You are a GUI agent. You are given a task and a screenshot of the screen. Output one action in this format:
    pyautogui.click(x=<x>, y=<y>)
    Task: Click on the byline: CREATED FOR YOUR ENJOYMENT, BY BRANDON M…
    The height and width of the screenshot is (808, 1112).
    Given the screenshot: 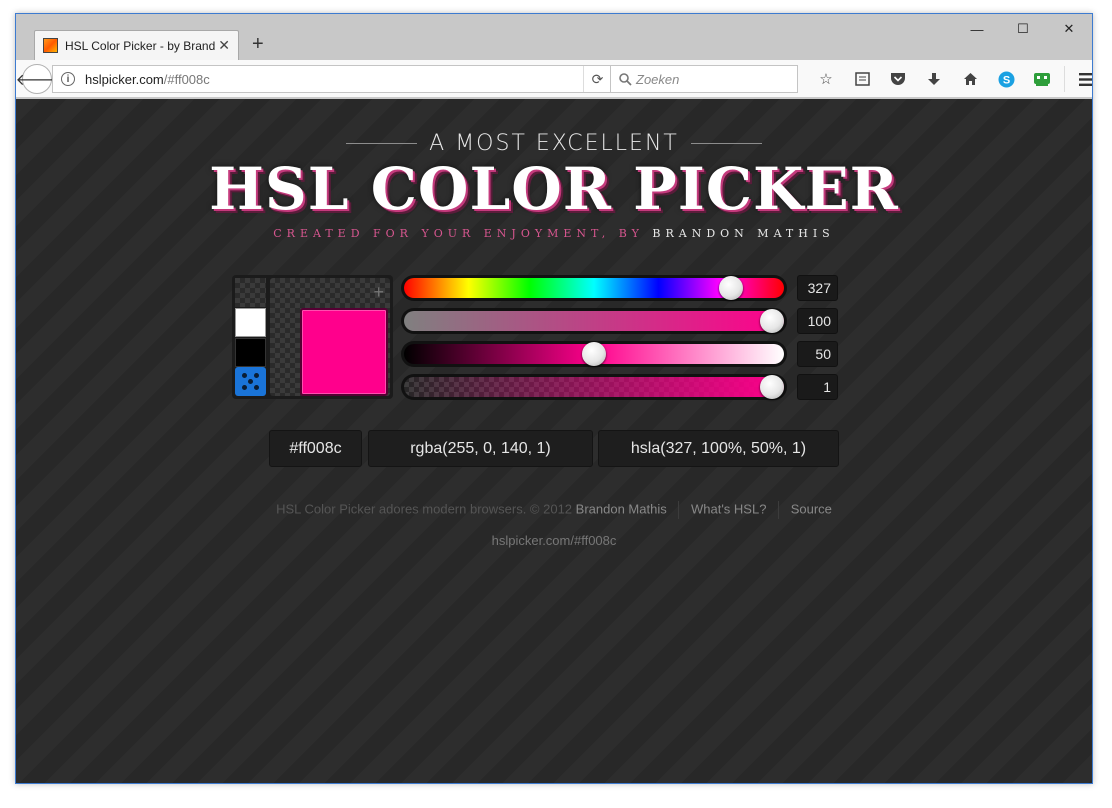 What is the action you would take?
    pyautogui.click(x=554, y=233)
    